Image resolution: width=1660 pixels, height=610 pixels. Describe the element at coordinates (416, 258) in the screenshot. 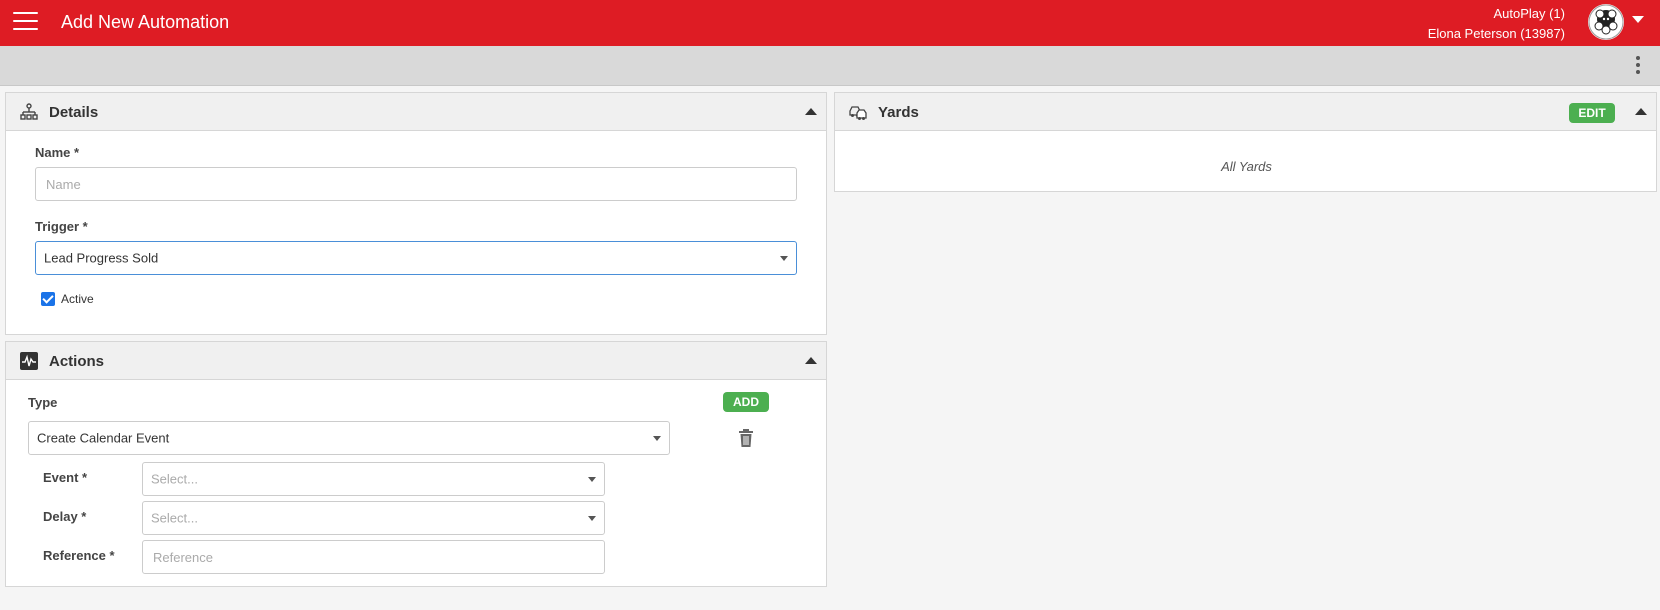

I see `trigger-select: Lead Progress Sold` at that location.